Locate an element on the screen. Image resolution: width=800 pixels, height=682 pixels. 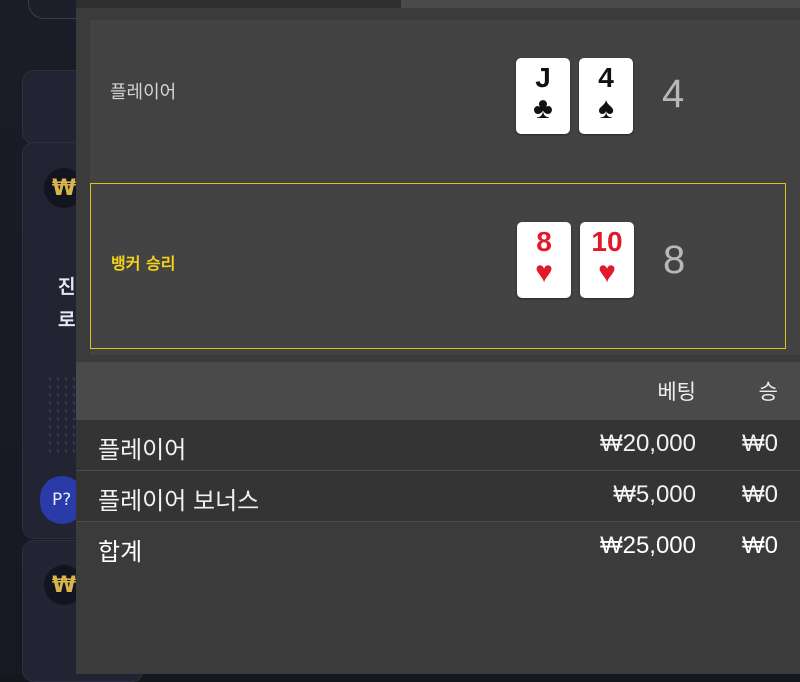
bet-name: 플레이어 is located at coordinates (142, 450).